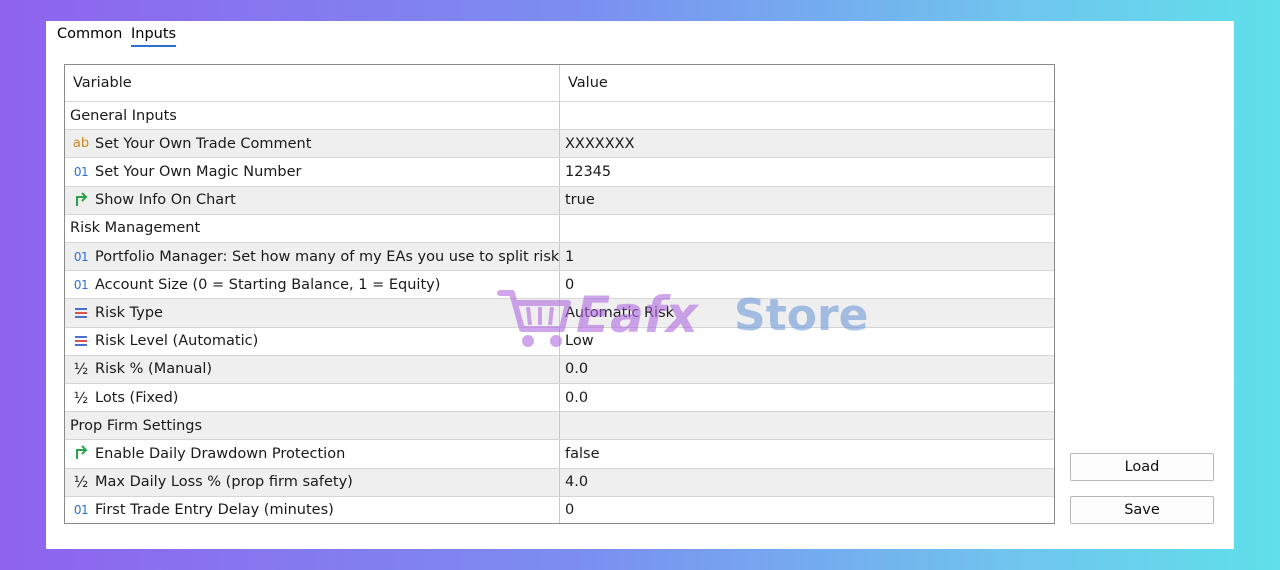 The image size is (1280, 570). What do you see at coordinates (89, 35) in the screenshot?
I see `tab-common: Common` at bounding box center [89, 35].